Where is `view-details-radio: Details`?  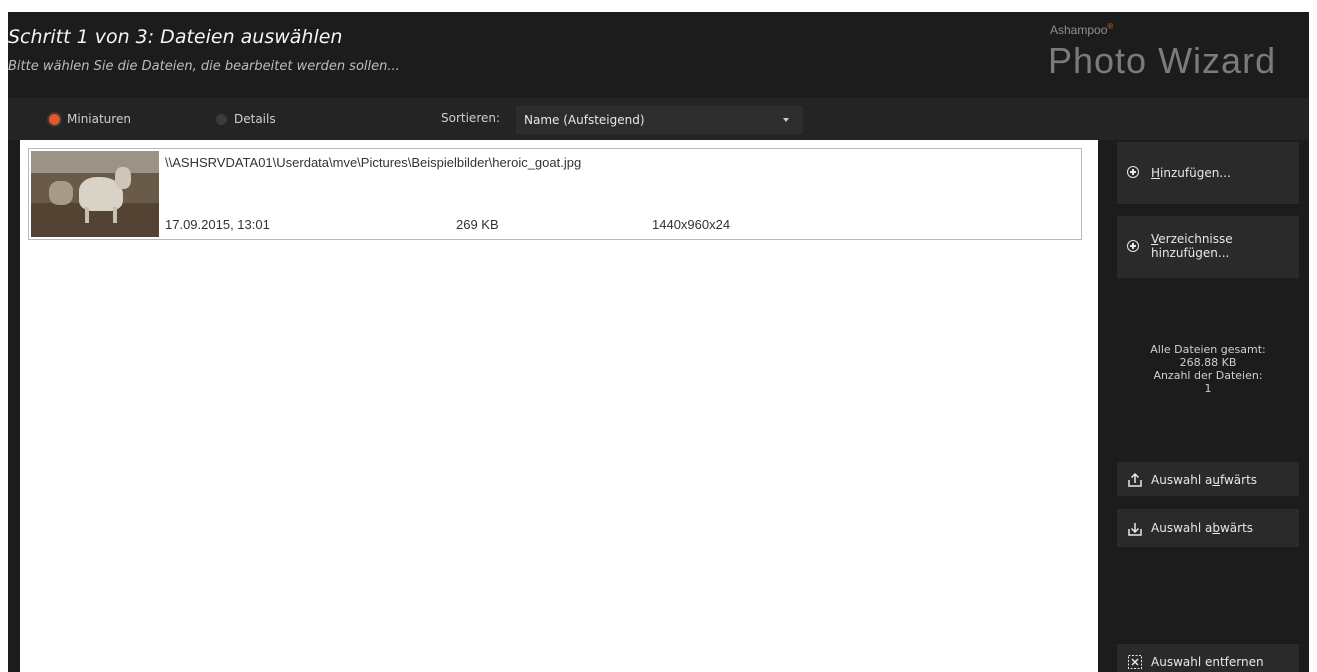 view-details-radio: Details is located at coordinates (246, 119).